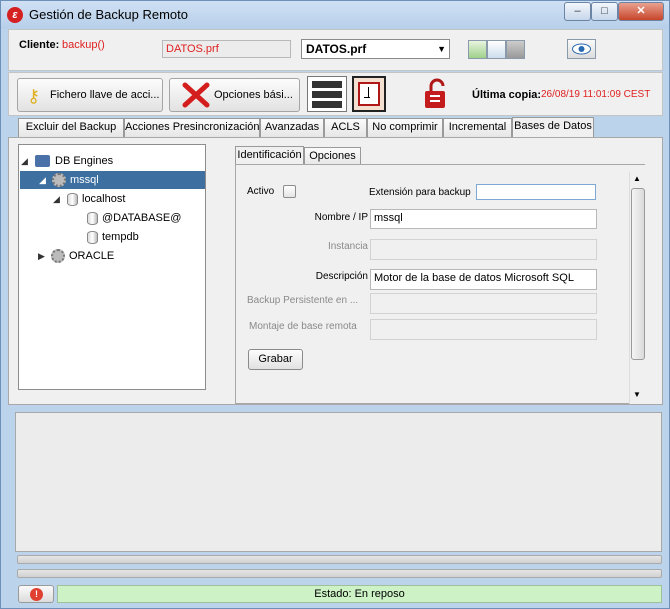 Image resolution: width=670 pixels, height=609 pixels. What do you see at coordinates (638, 274) in the screenshot?
I see `scrollbar-thumb` at bounding box center [638, 274].